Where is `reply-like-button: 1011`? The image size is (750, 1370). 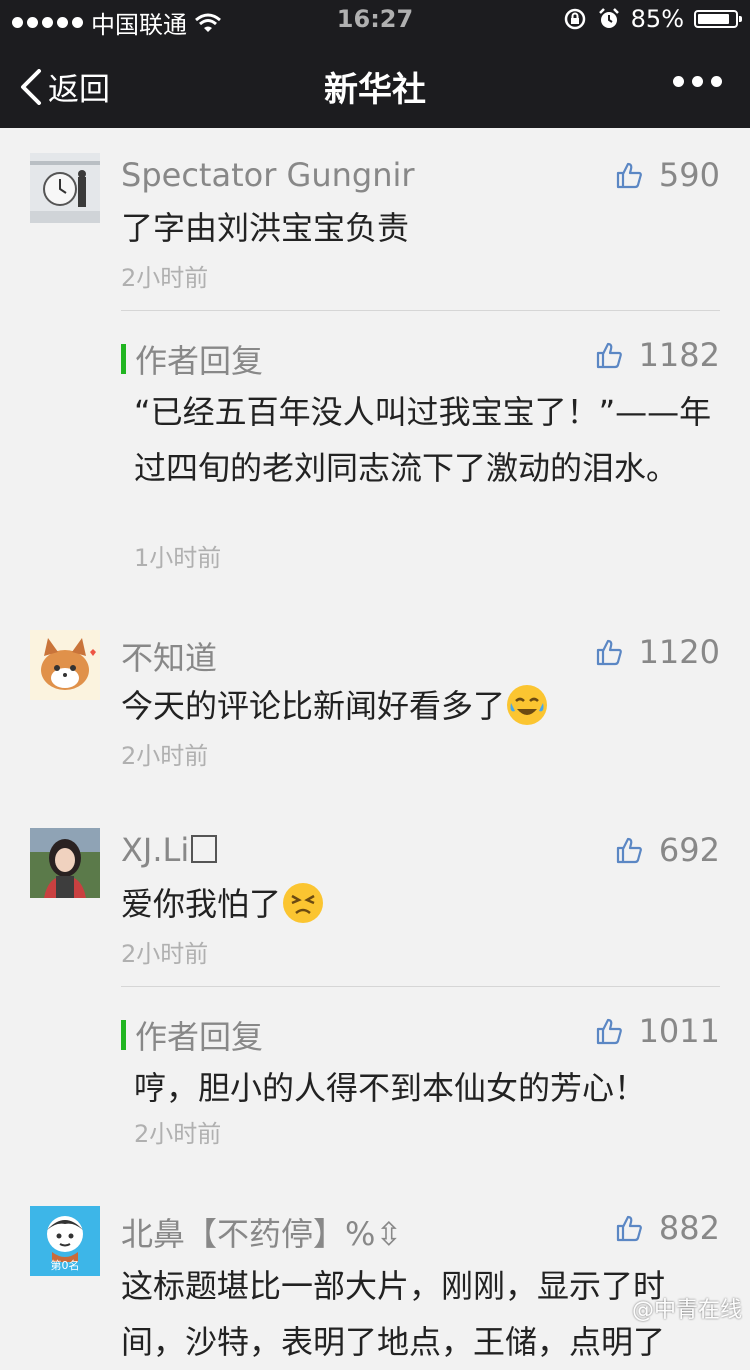 reply-like-button: 1011 is located at coordinates (657, 1031).